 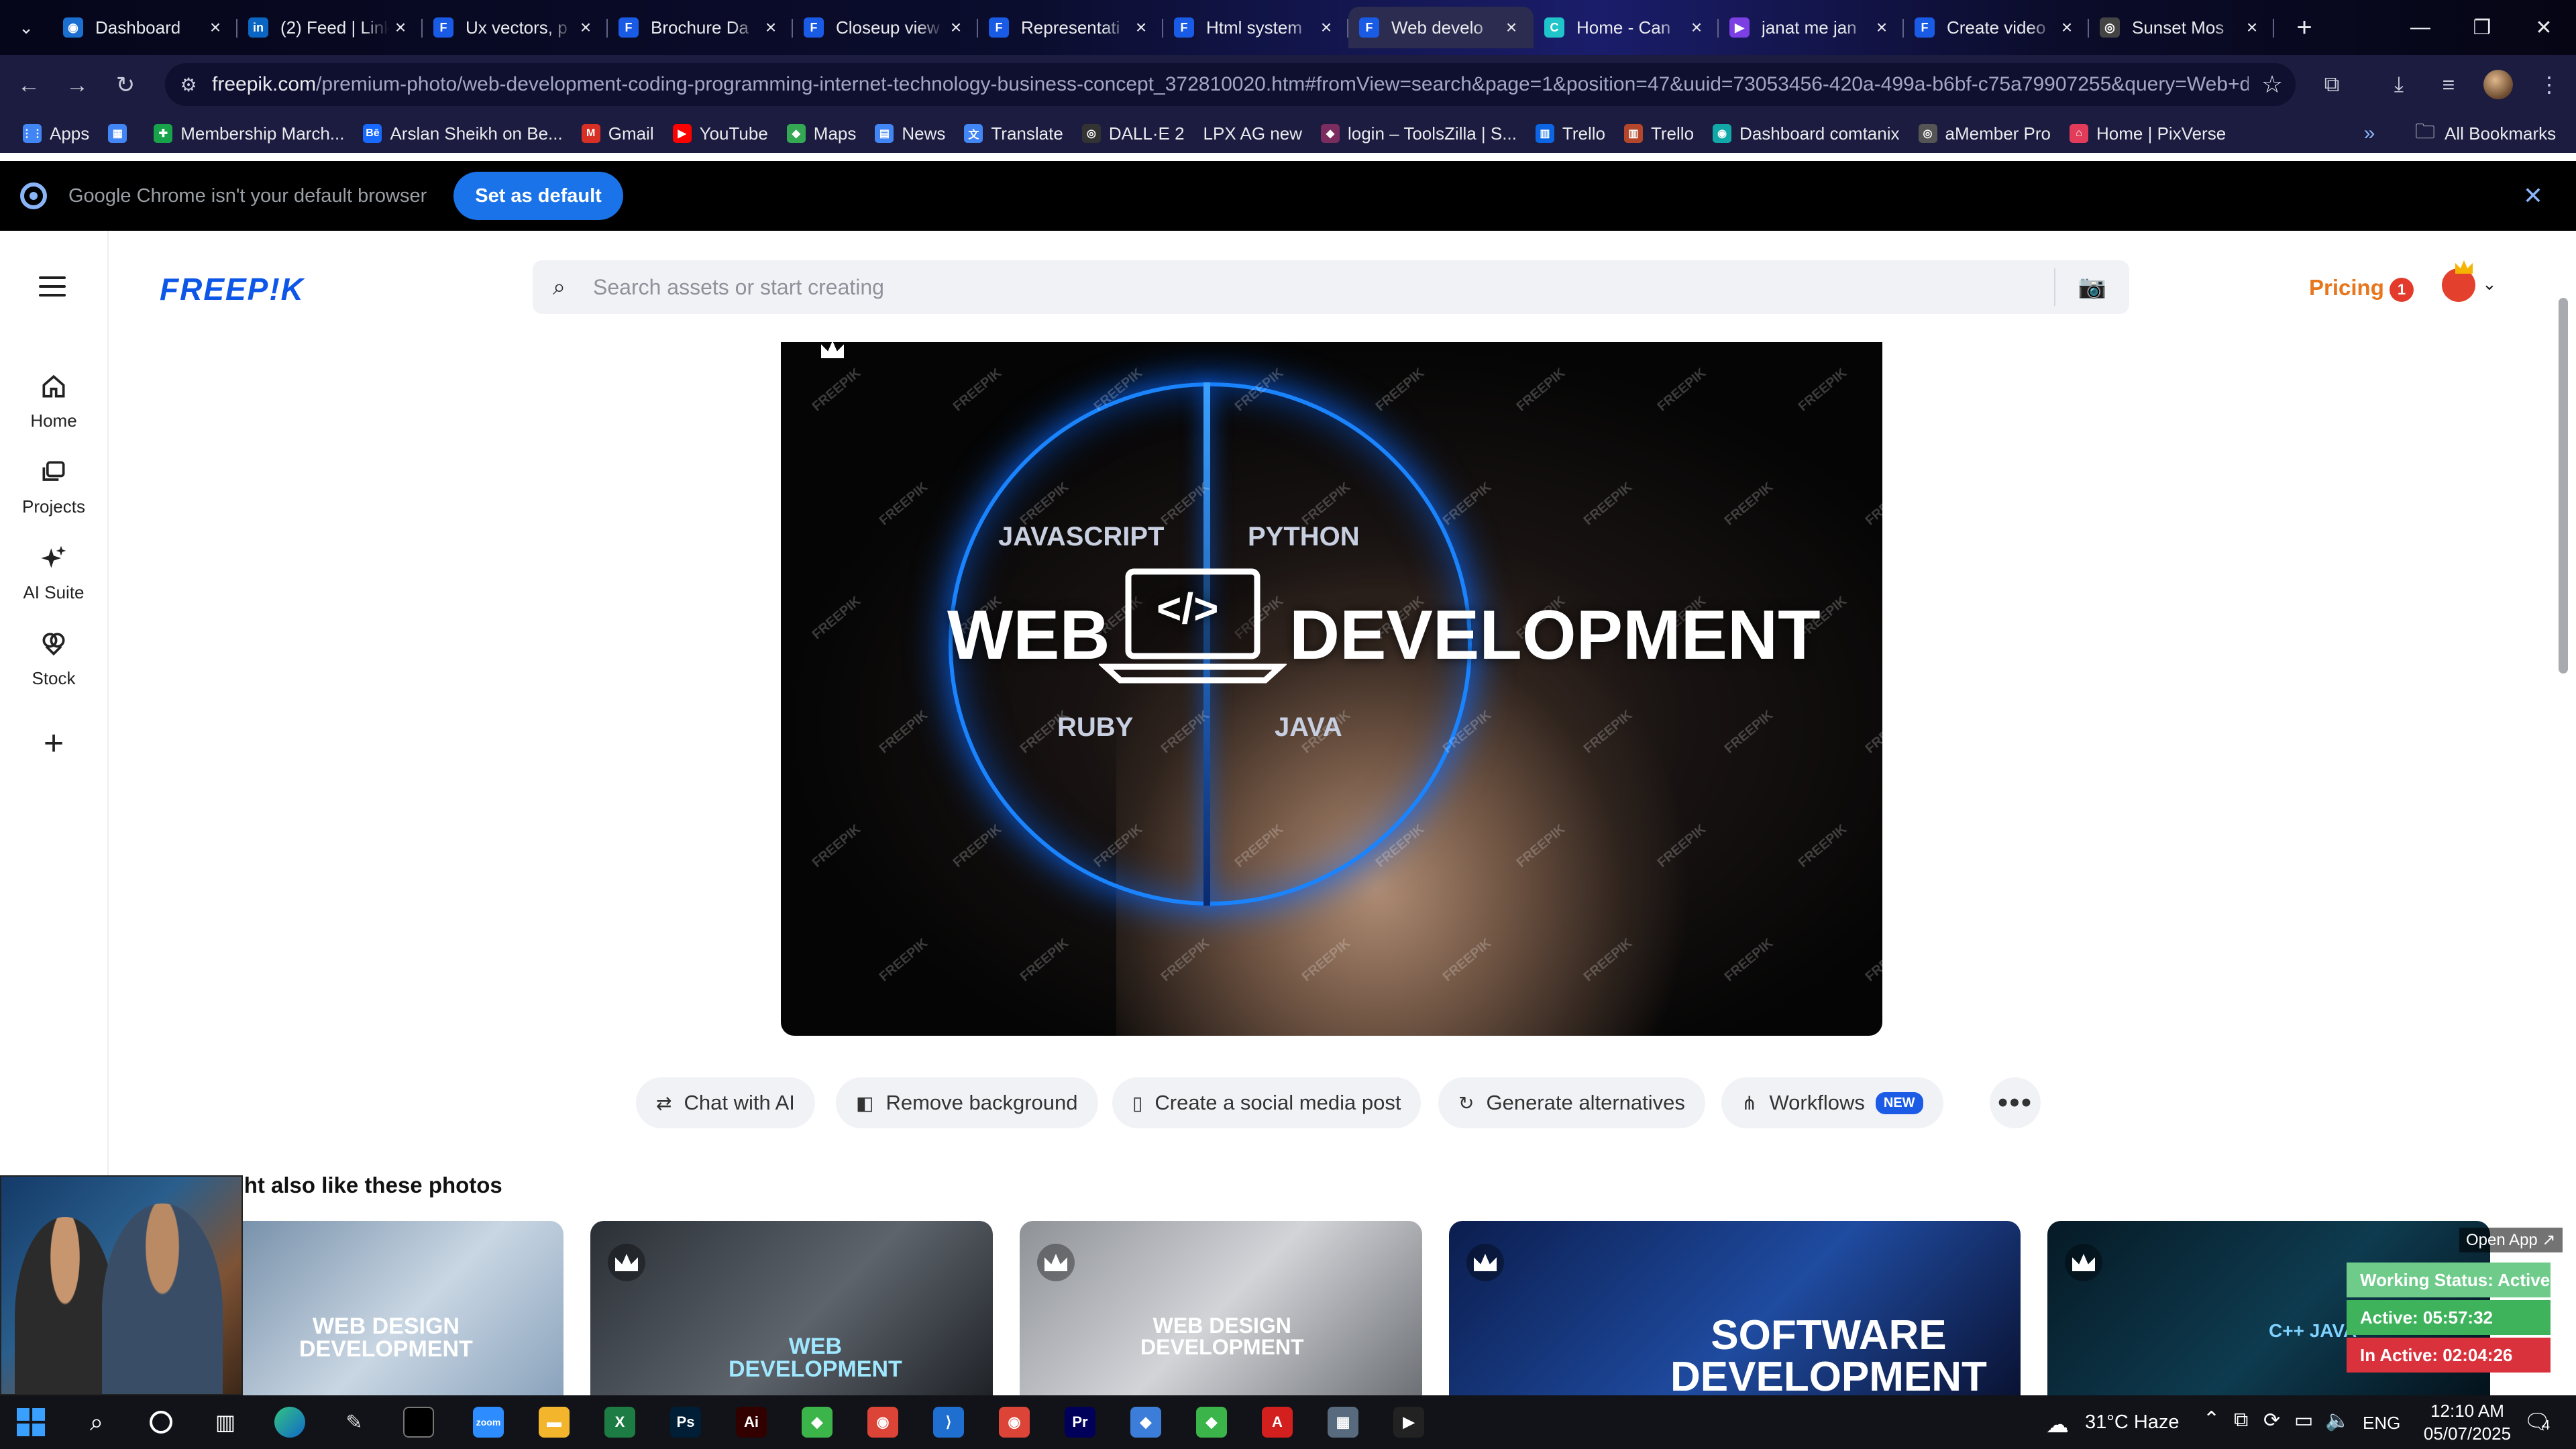 I want to click on search-input, so click(x=1323, y=287).